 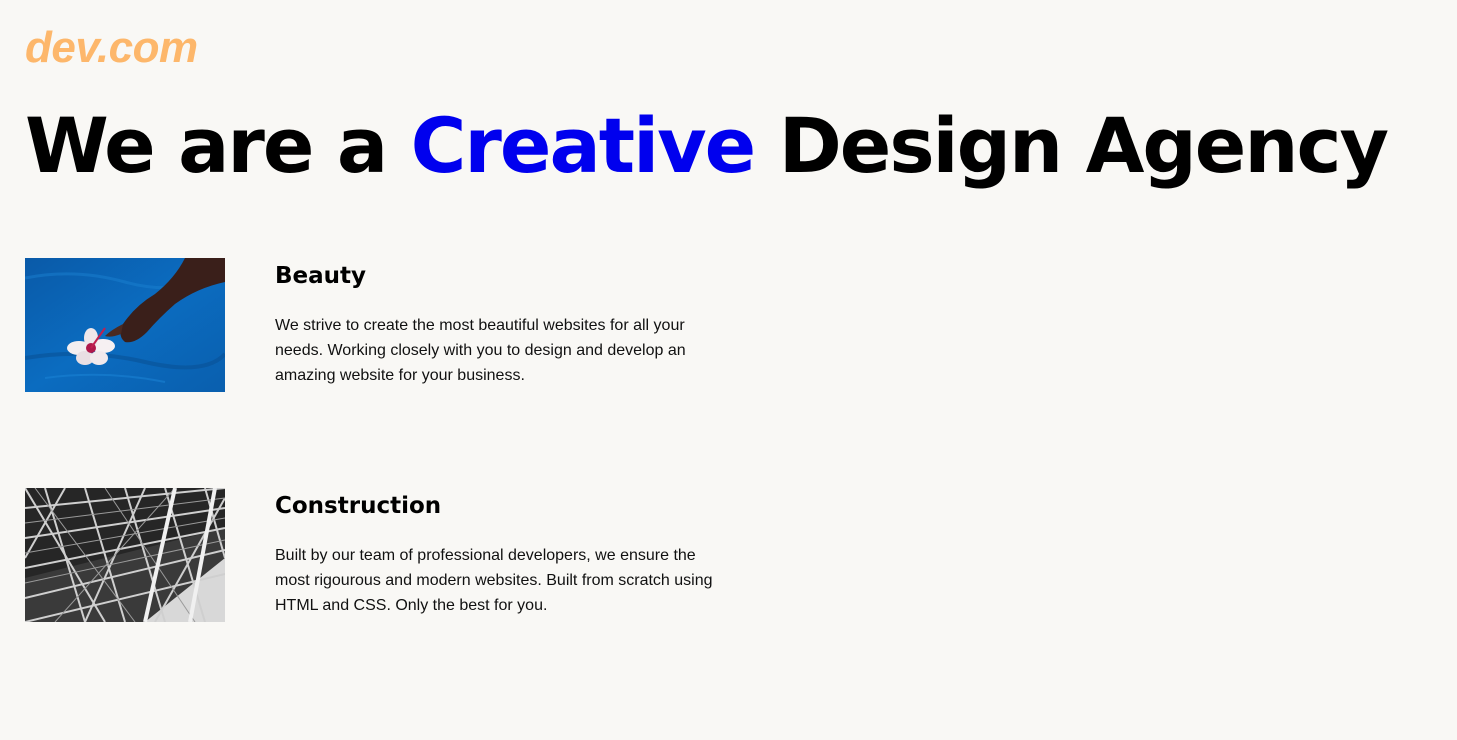 What do you see at coordinates (206, 145) in the screenshot?
I see `hero-prefix: We are a` at bounding box center [206, 145].